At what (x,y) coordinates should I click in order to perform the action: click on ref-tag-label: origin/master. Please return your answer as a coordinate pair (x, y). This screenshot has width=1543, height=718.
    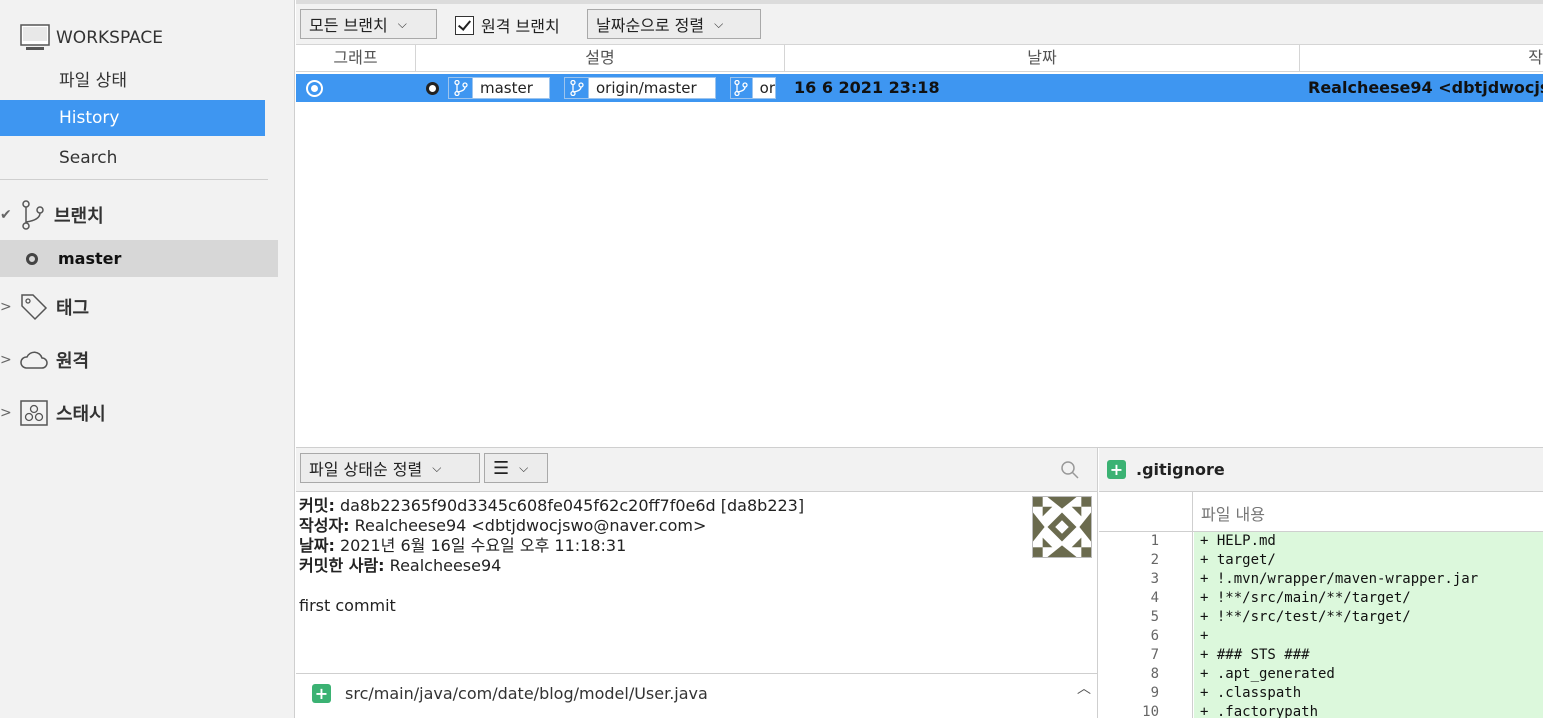
    Looking at the image, I should click on (646, 88).